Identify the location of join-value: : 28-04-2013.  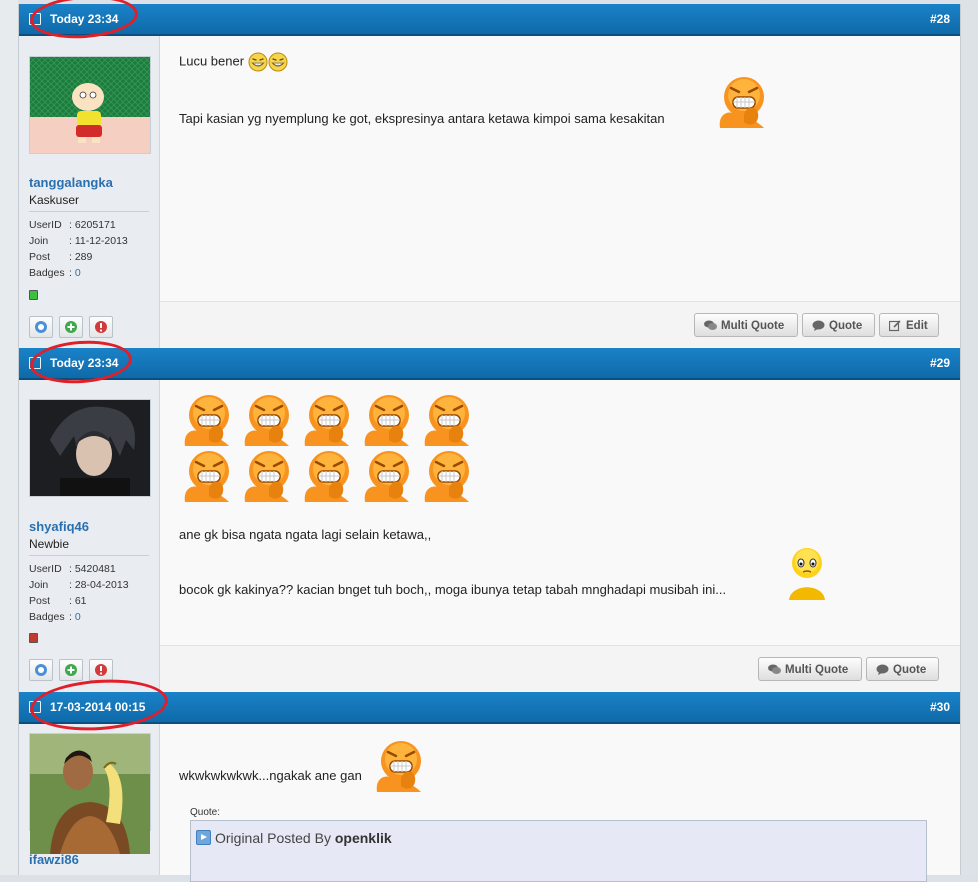
(99, 585).